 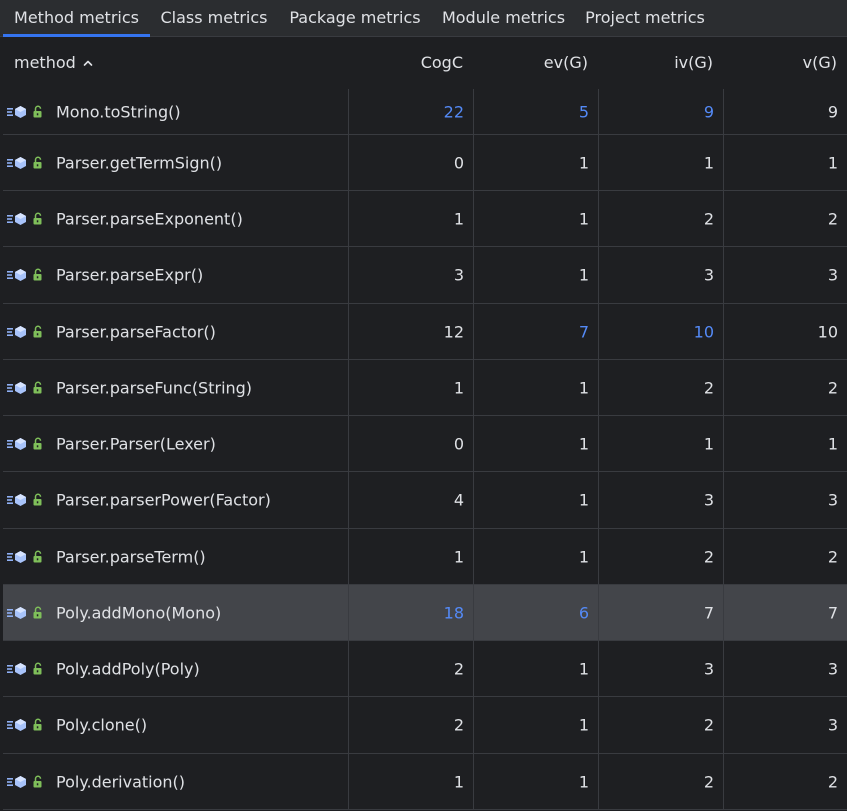 I want to click on method-name: Parser.parserPower(Factor), so click(x=163, y=500).